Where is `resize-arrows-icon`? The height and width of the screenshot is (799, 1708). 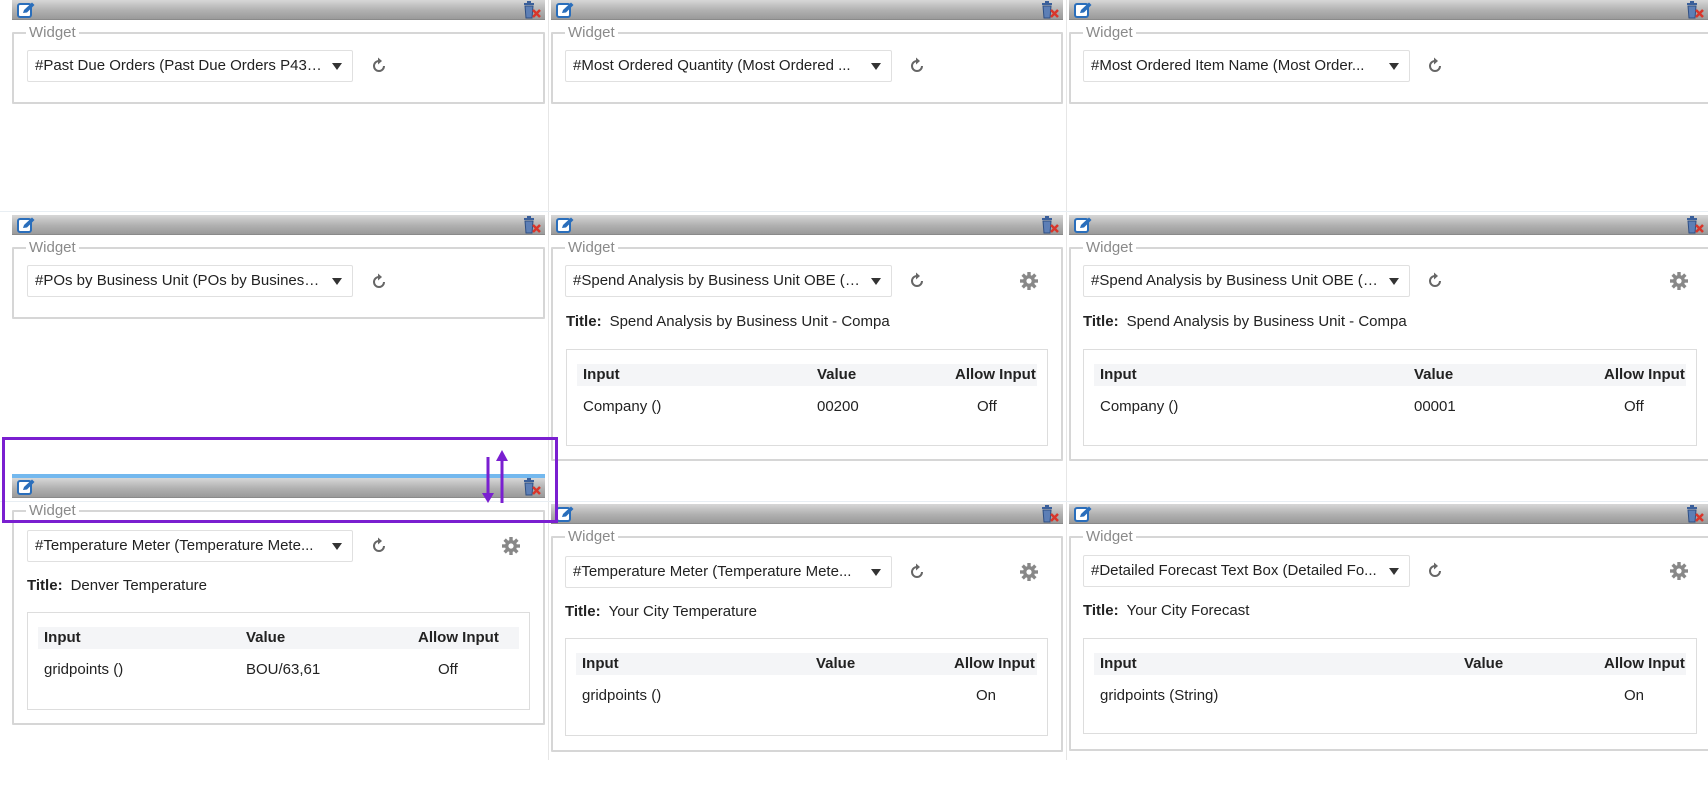 resize-arrows-icon is located at coordinates (495, 477).